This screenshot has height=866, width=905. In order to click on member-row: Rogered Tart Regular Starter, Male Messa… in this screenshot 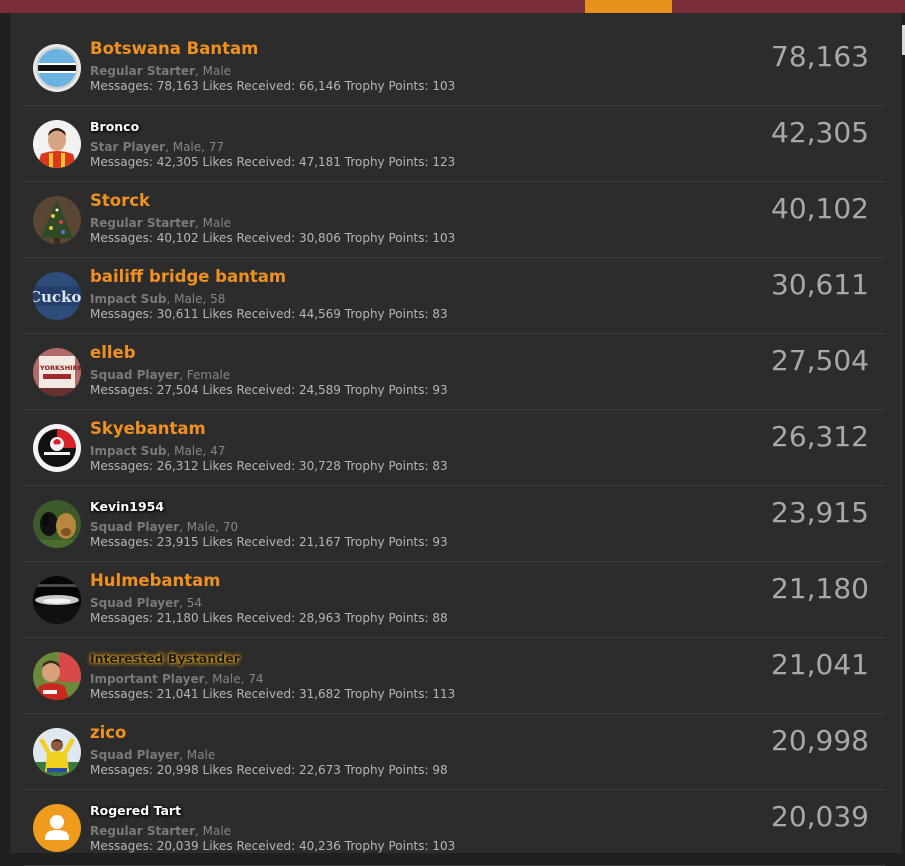, I will do `click(454, 828)`.